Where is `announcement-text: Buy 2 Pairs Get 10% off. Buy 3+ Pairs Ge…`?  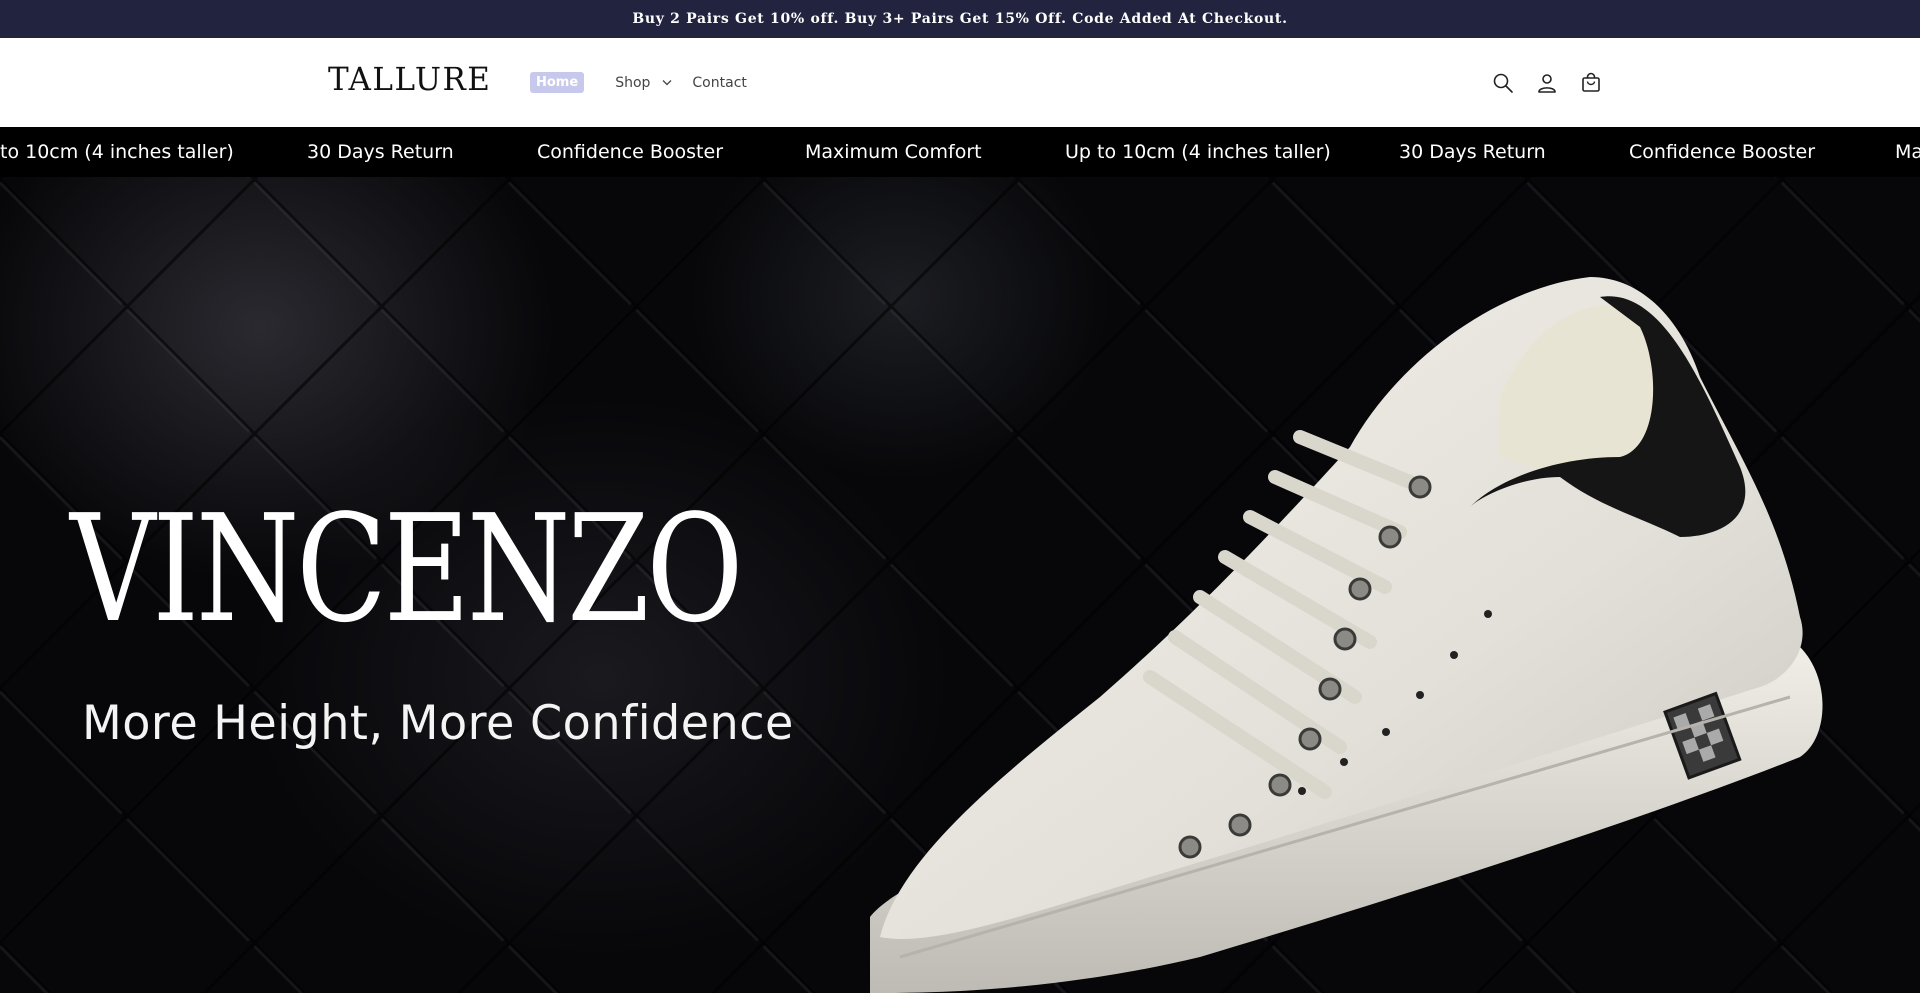
announcement-text: Buy 2 Pairs Get 10% off. Buy 3+ Pairs Ge… is located at coordinates (960, 19).